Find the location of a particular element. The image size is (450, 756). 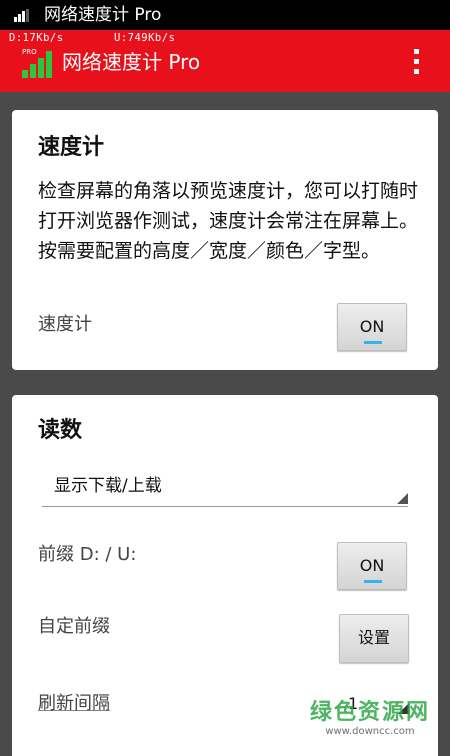

speedometer-toggle-button: ON is located at coordinates (372, 327).